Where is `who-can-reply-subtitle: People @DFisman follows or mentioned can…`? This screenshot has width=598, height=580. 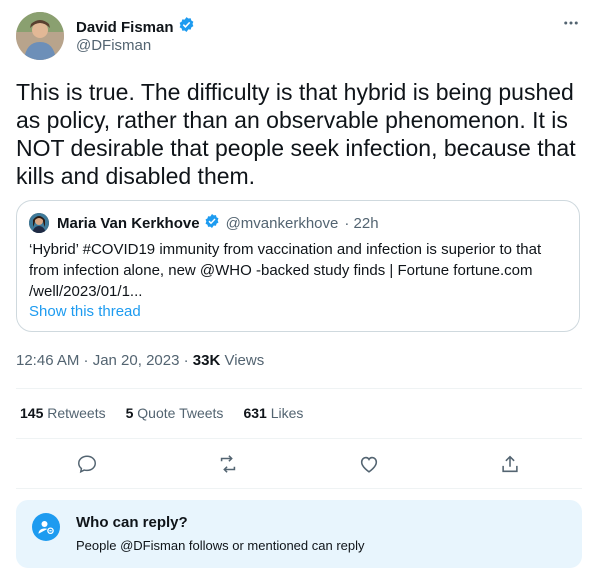 who-can-reply-subtitle: People @DFisman follows or mentioned can… is located at coordinates (220, 545).